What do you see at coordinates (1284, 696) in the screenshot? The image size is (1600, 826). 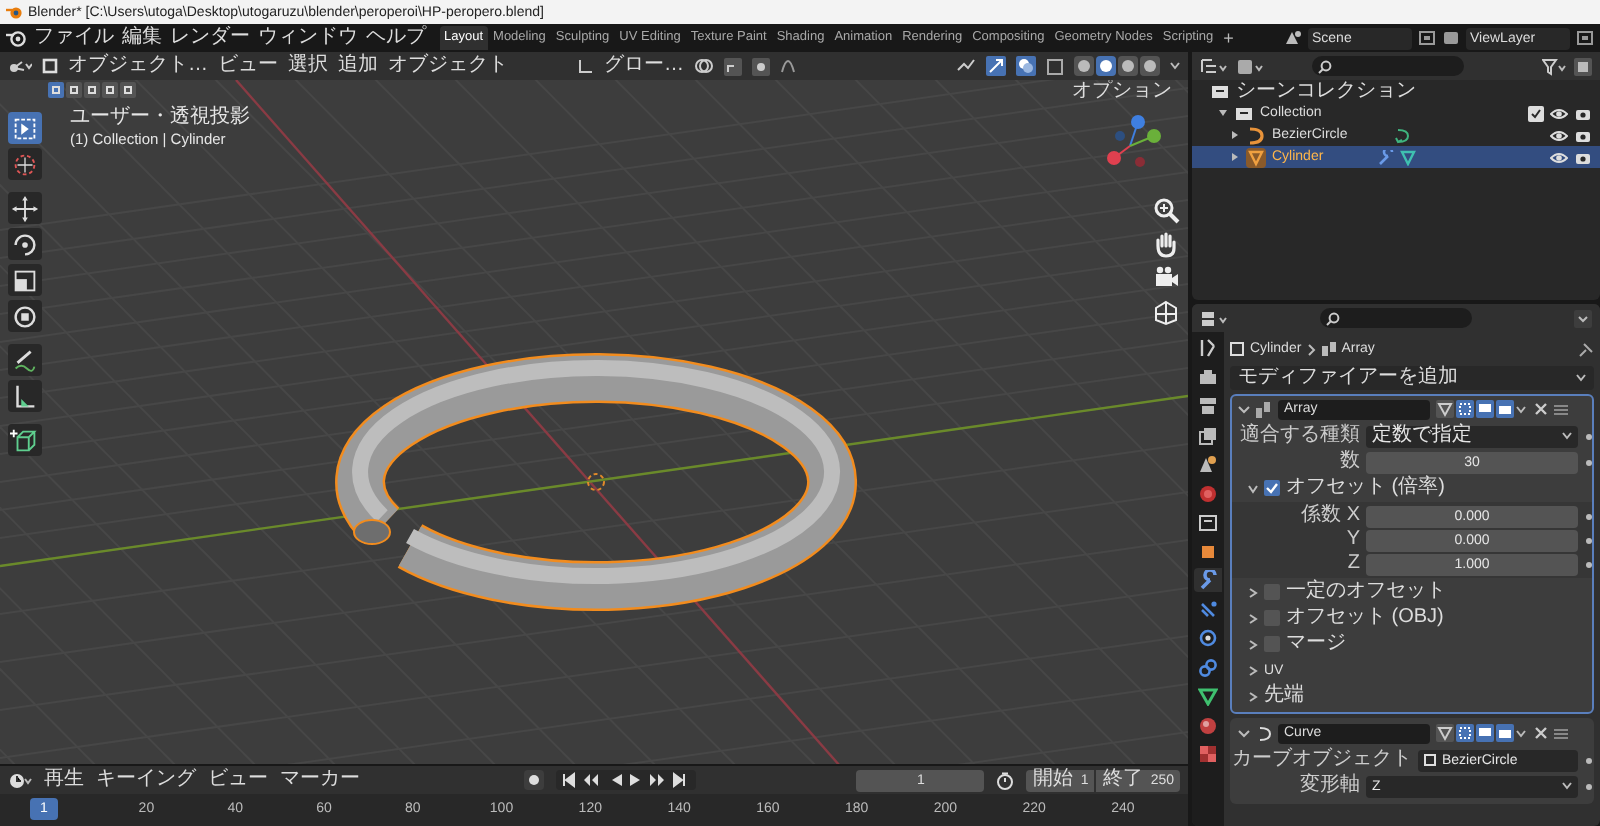 I see `subpanel-title: 先端` at bounding box center [1284, 696].